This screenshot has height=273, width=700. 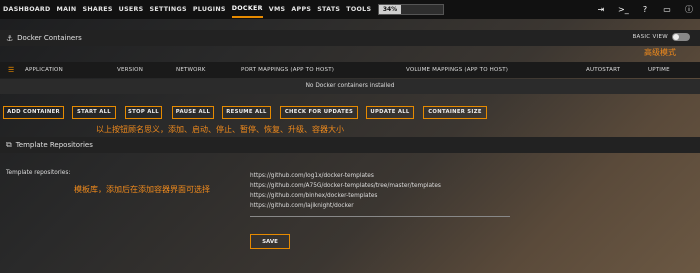 I want to click on template-annotation: 模板库，添加后在添加容器界面可选择, so click(x=142, y=189).